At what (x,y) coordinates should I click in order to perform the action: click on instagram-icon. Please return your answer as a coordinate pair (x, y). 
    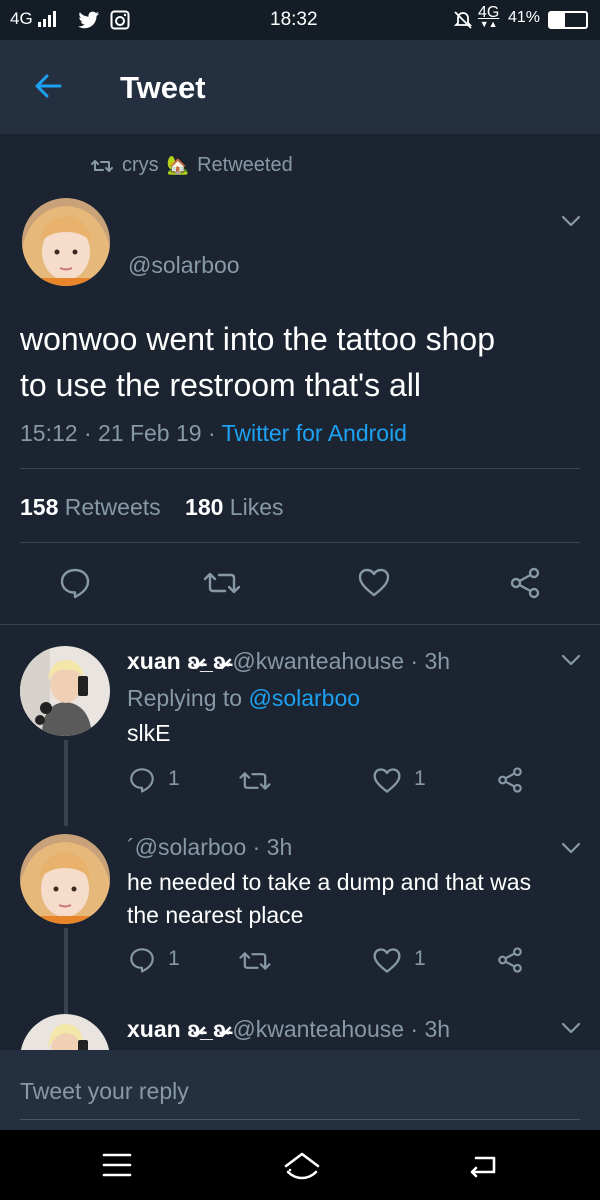
    Looking at the image, I should click on (120, 20).